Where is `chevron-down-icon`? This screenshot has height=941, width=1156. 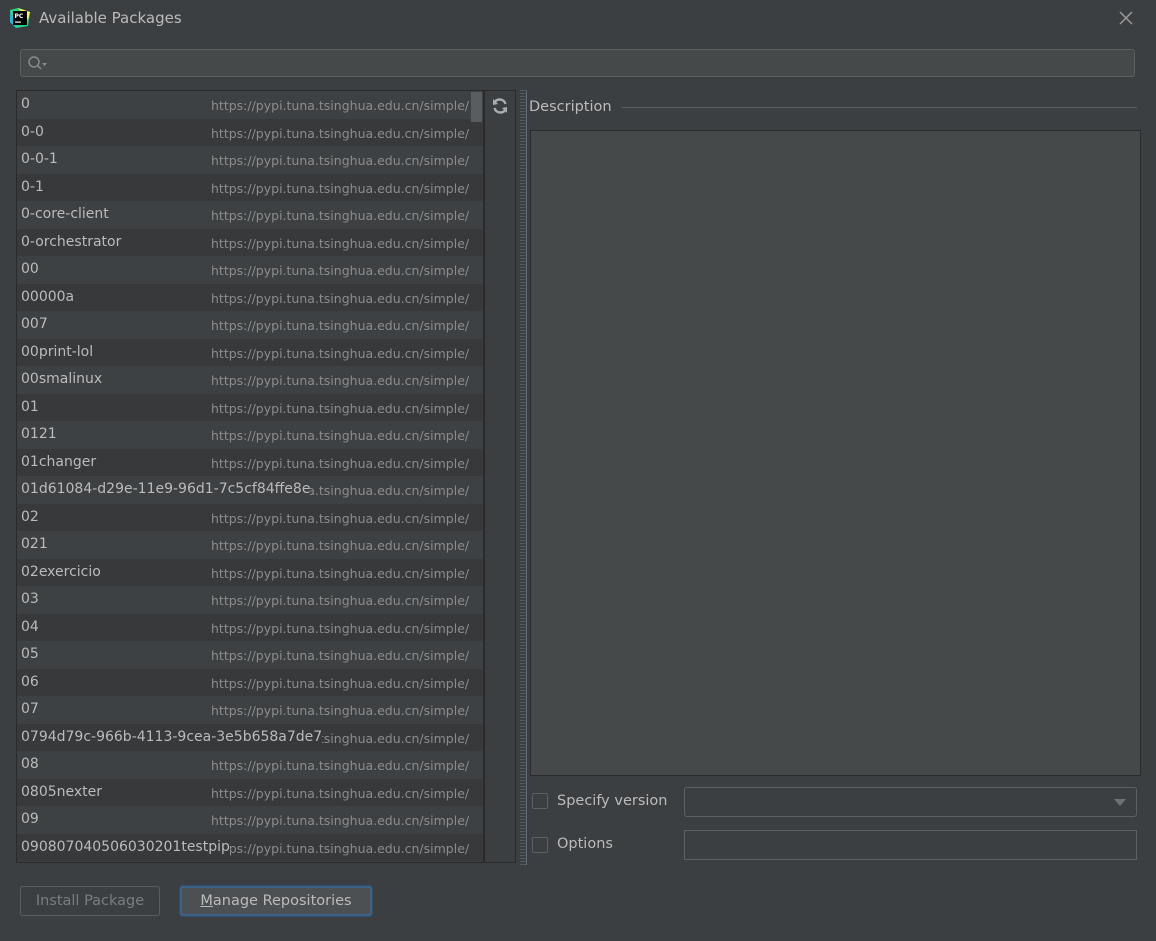
chevron-down-icon is located at coordinates (1120, 802).